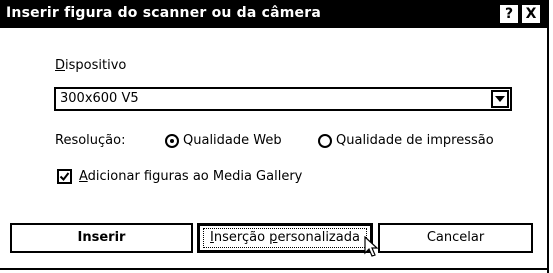 The height and width of the screenshot is (273, 553). I want to click on dropdown-arrow-button, so click(500, 99).